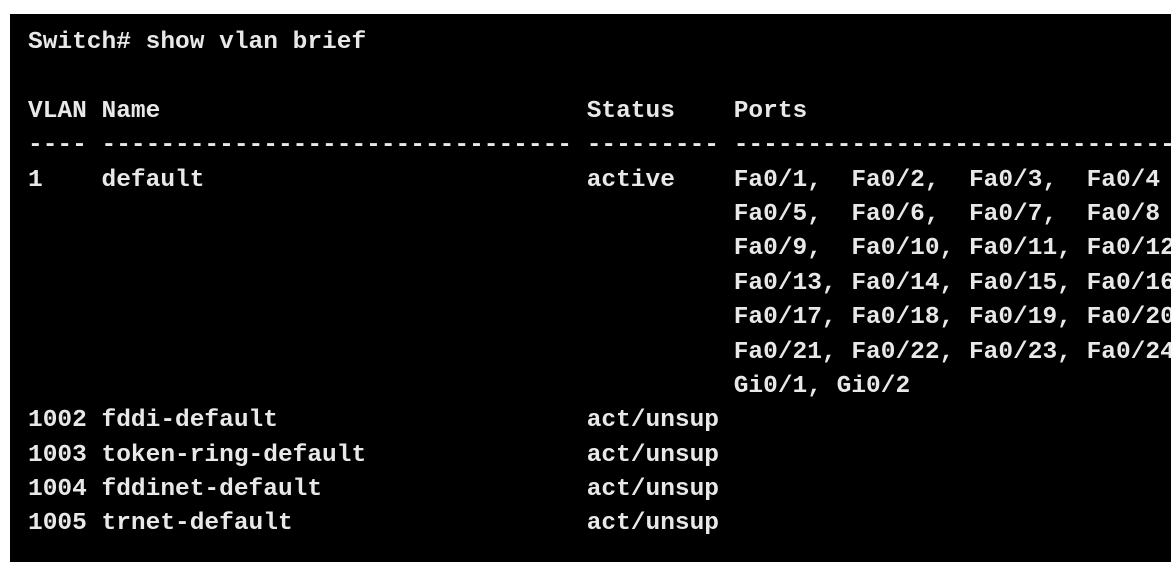 Image resolution: width=1171 pixels, height=574 pixels. What do you see at coordinates (599, 352) in the screenshot?
I see `vlan-row: Fa0/21, Fa0/22, Fa0/23, Fa0/24` at bounding box center [599, 352].